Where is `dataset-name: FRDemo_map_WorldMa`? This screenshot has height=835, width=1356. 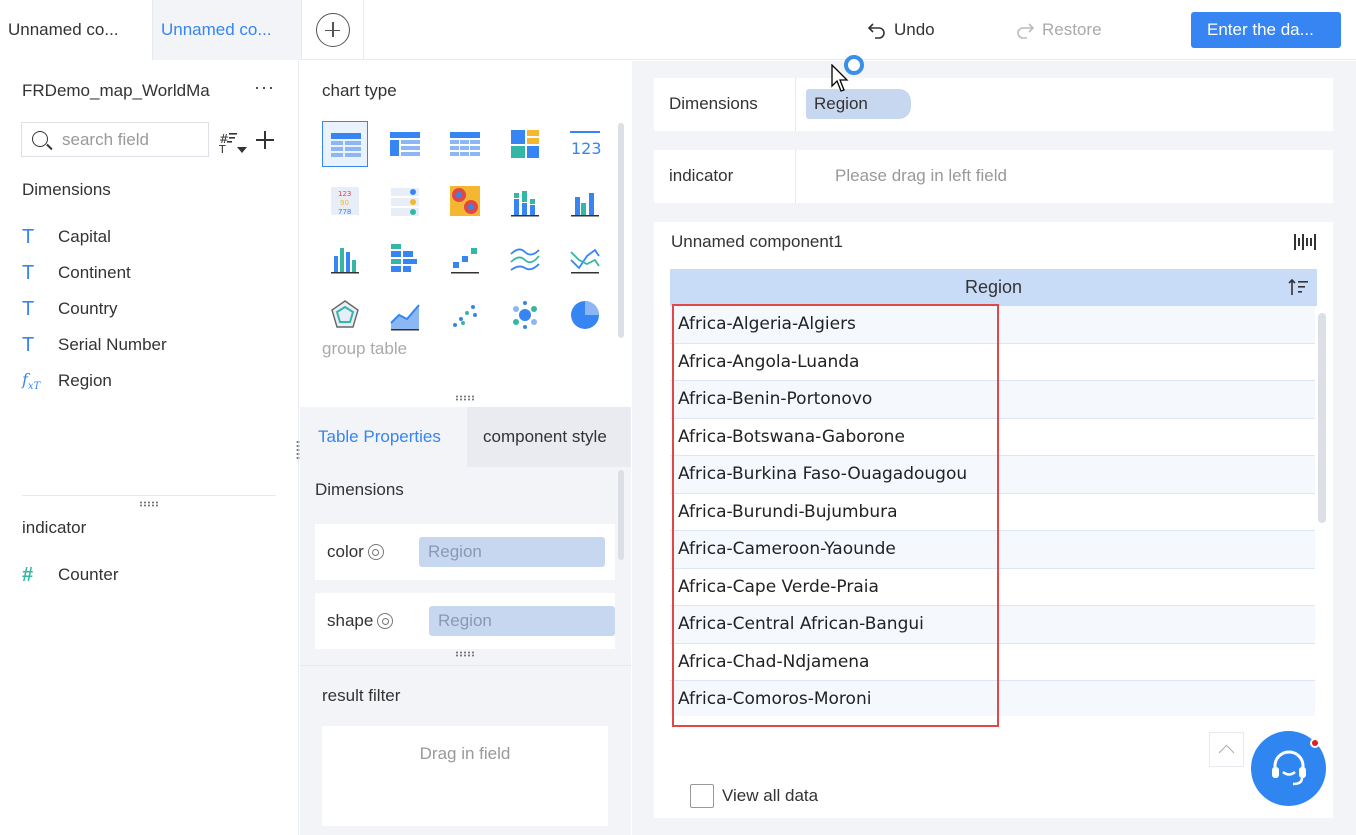 dataset-name: FRDemo_map_WorldMa is located at coordinates (124, 91).